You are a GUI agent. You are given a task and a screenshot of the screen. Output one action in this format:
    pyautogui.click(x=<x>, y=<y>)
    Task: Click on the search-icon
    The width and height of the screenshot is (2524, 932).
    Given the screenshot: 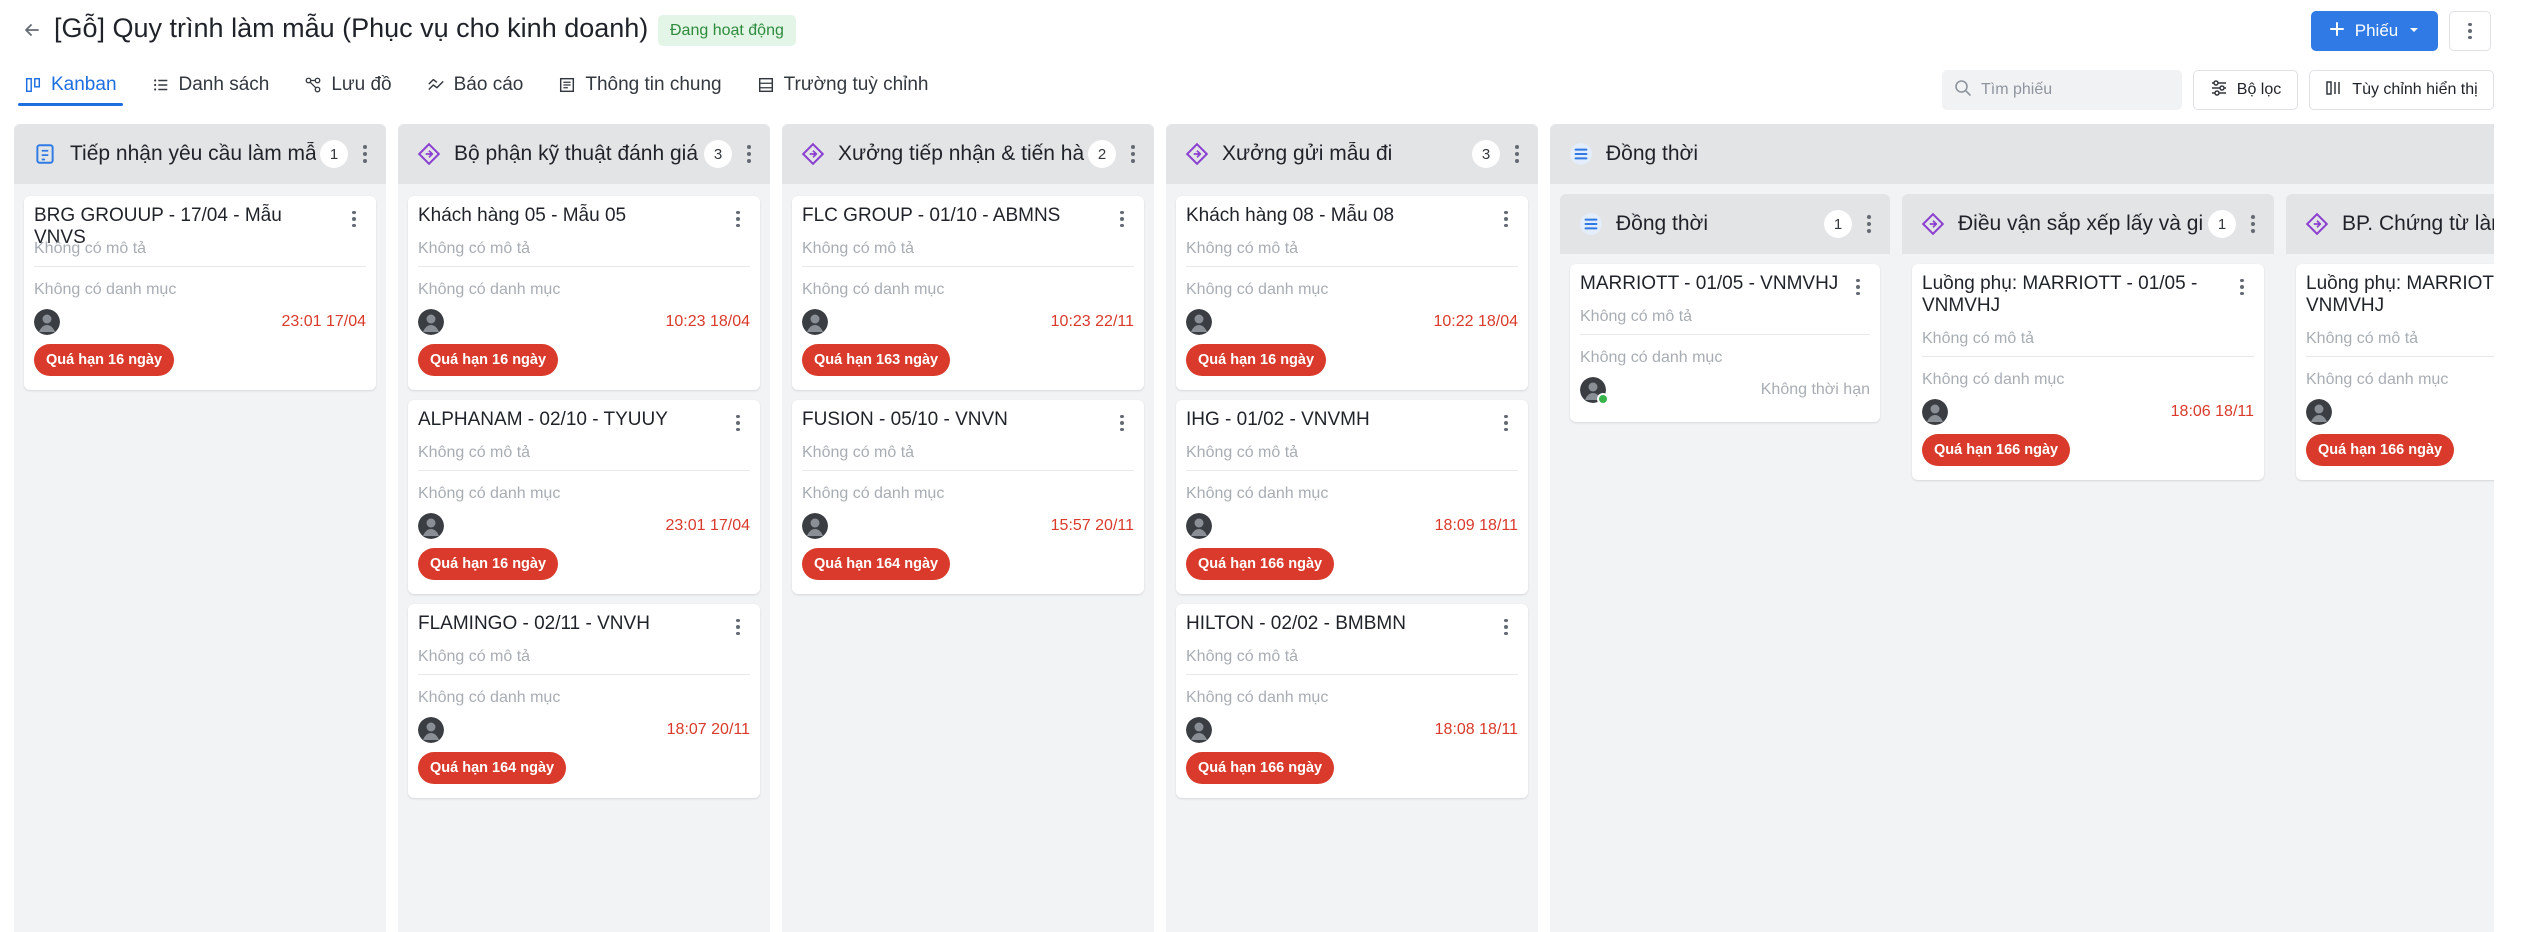 What is the action you would take?
    pyautogui.click(x=1963, y=90)
    